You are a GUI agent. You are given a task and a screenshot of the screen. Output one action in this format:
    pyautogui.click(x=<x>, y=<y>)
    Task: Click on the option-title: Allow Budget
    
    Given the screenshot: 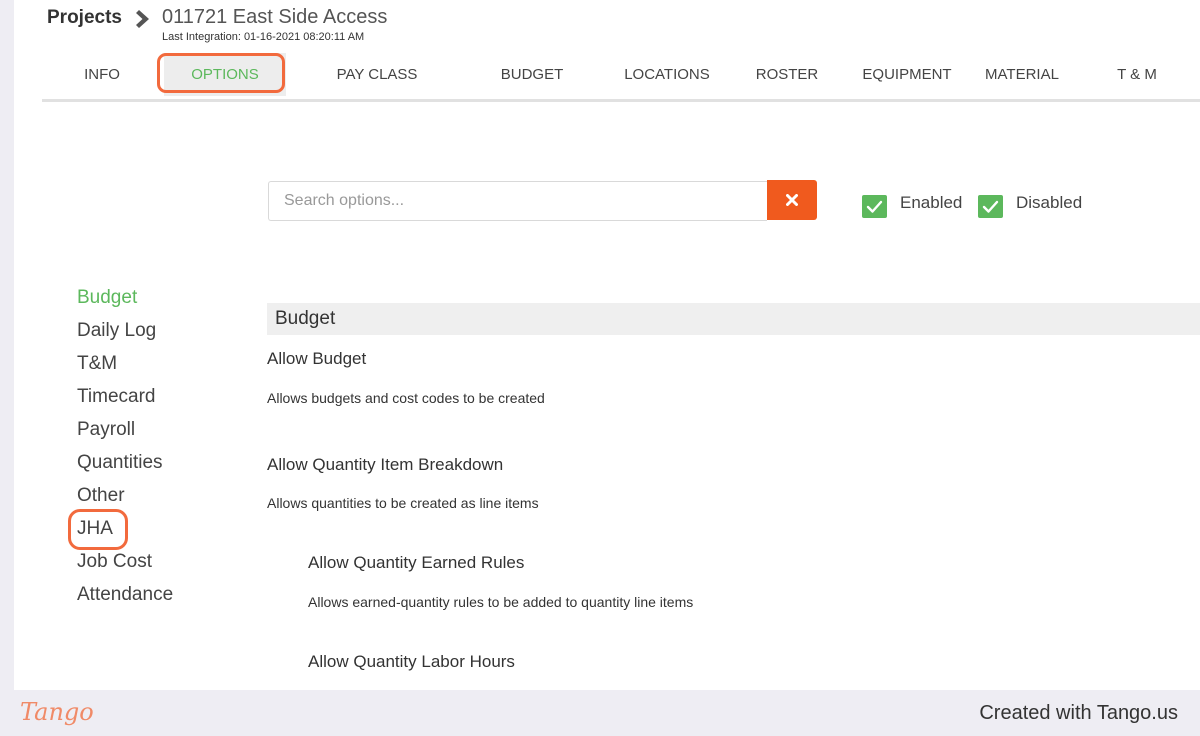 What is the action you would take?
    pyautogui.click(x=317, y=358)
    